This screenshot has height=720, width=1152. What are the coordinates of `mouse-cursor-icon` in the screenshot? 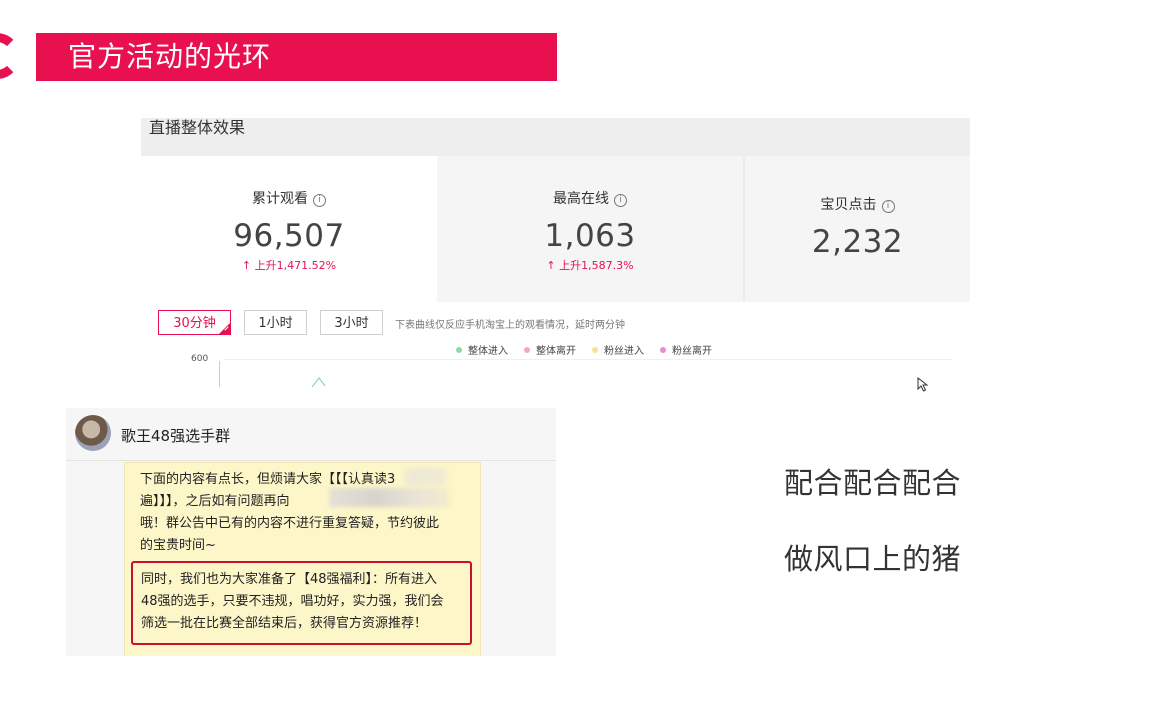 It's located at (923, 384).